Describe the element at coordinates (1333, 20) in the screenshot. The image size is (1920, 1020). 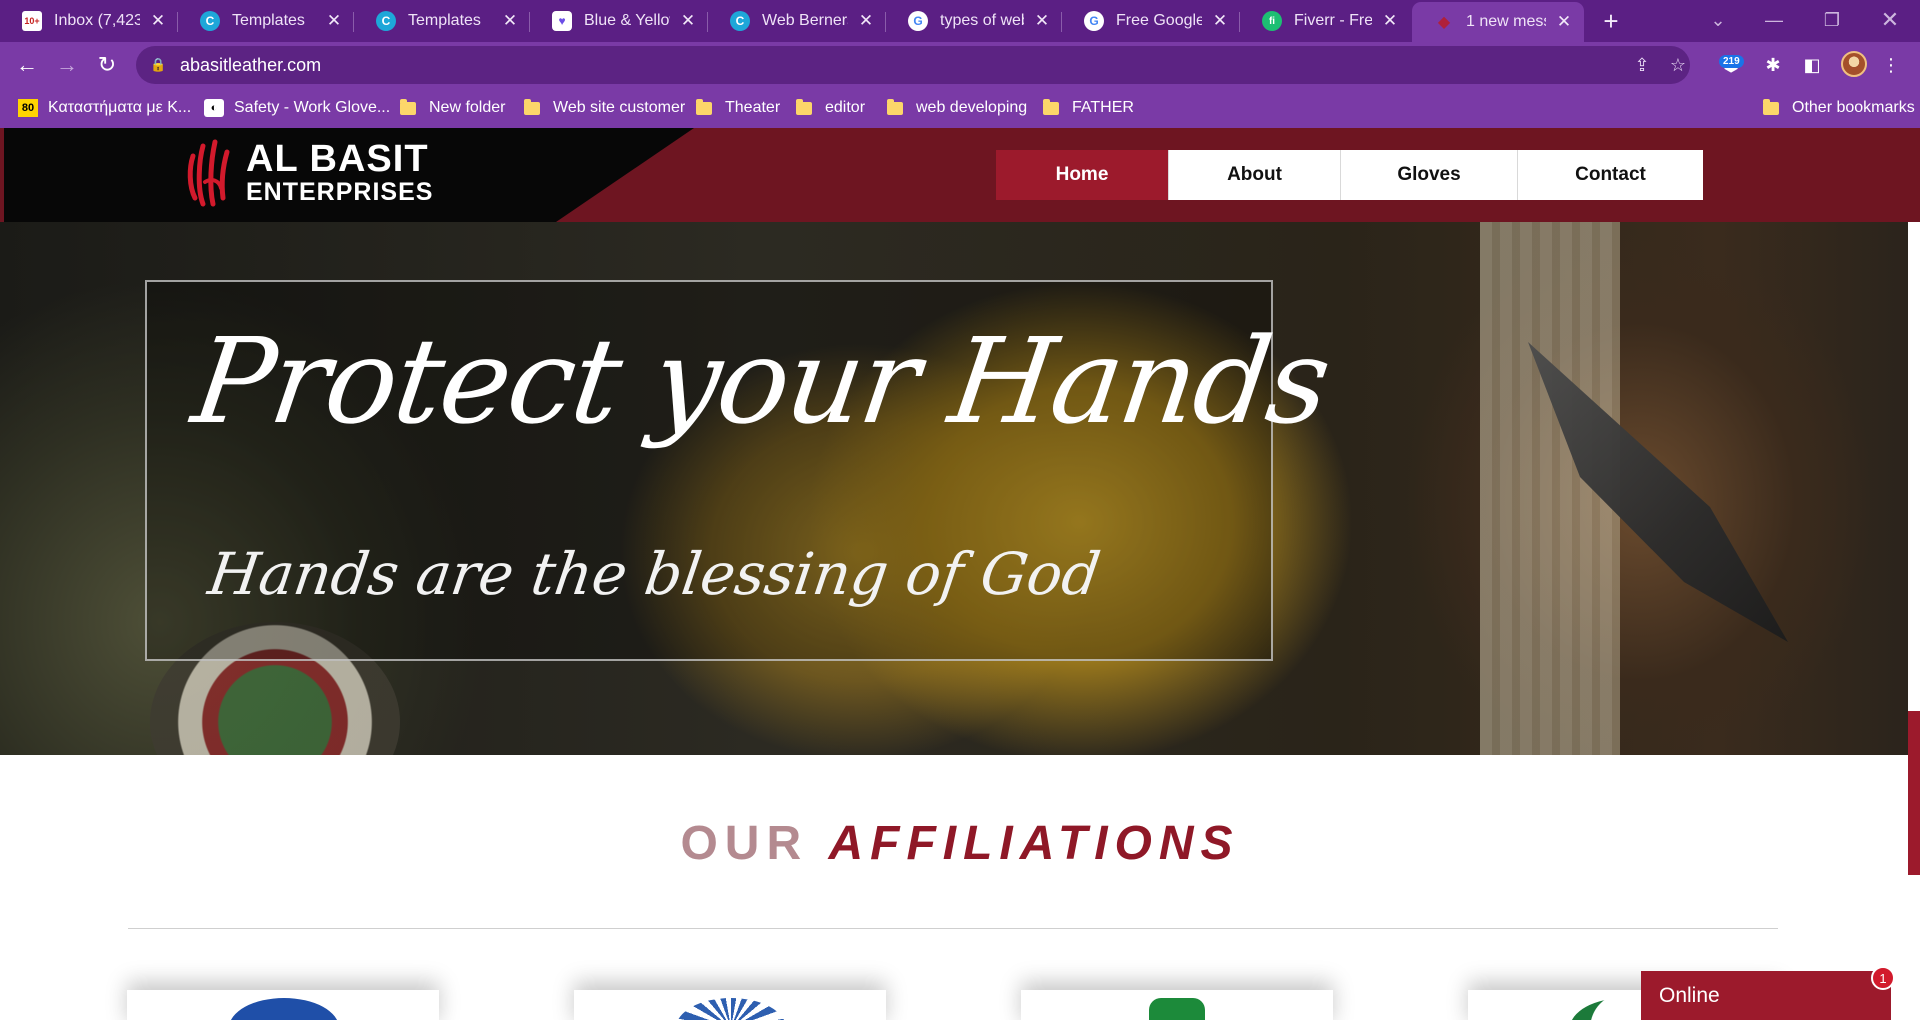
I see `tab-title: Fiverr - Freela` at that location.